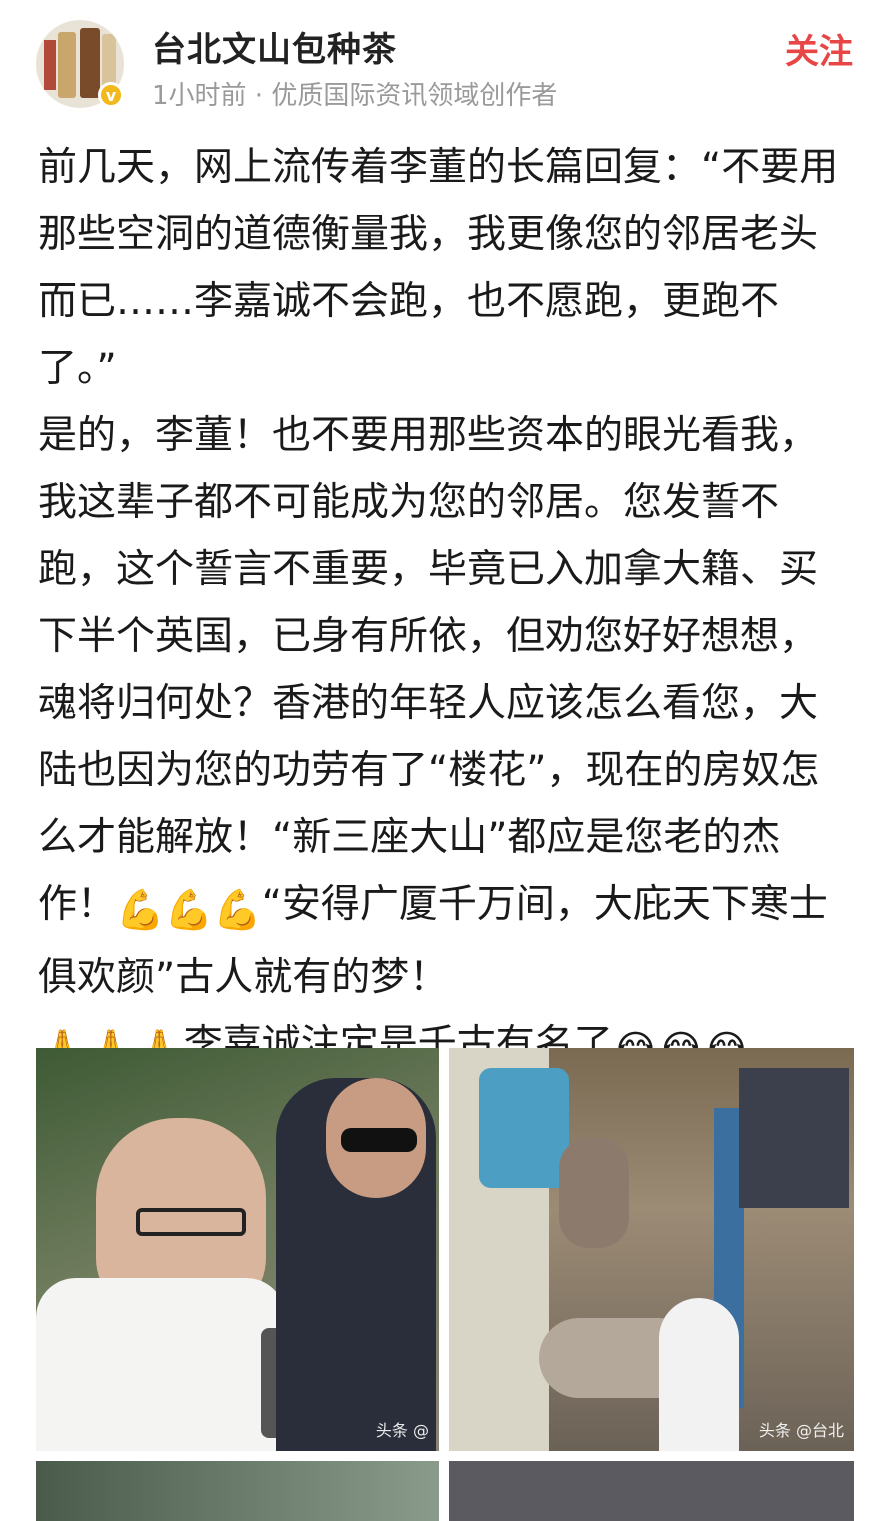 The height and width of the screenshot is (1521, 889). What do you see at coordinates (651, 1249) in the screenshot?
I see `post-image: 头条 @台北` at bounding box center [651, 1249].